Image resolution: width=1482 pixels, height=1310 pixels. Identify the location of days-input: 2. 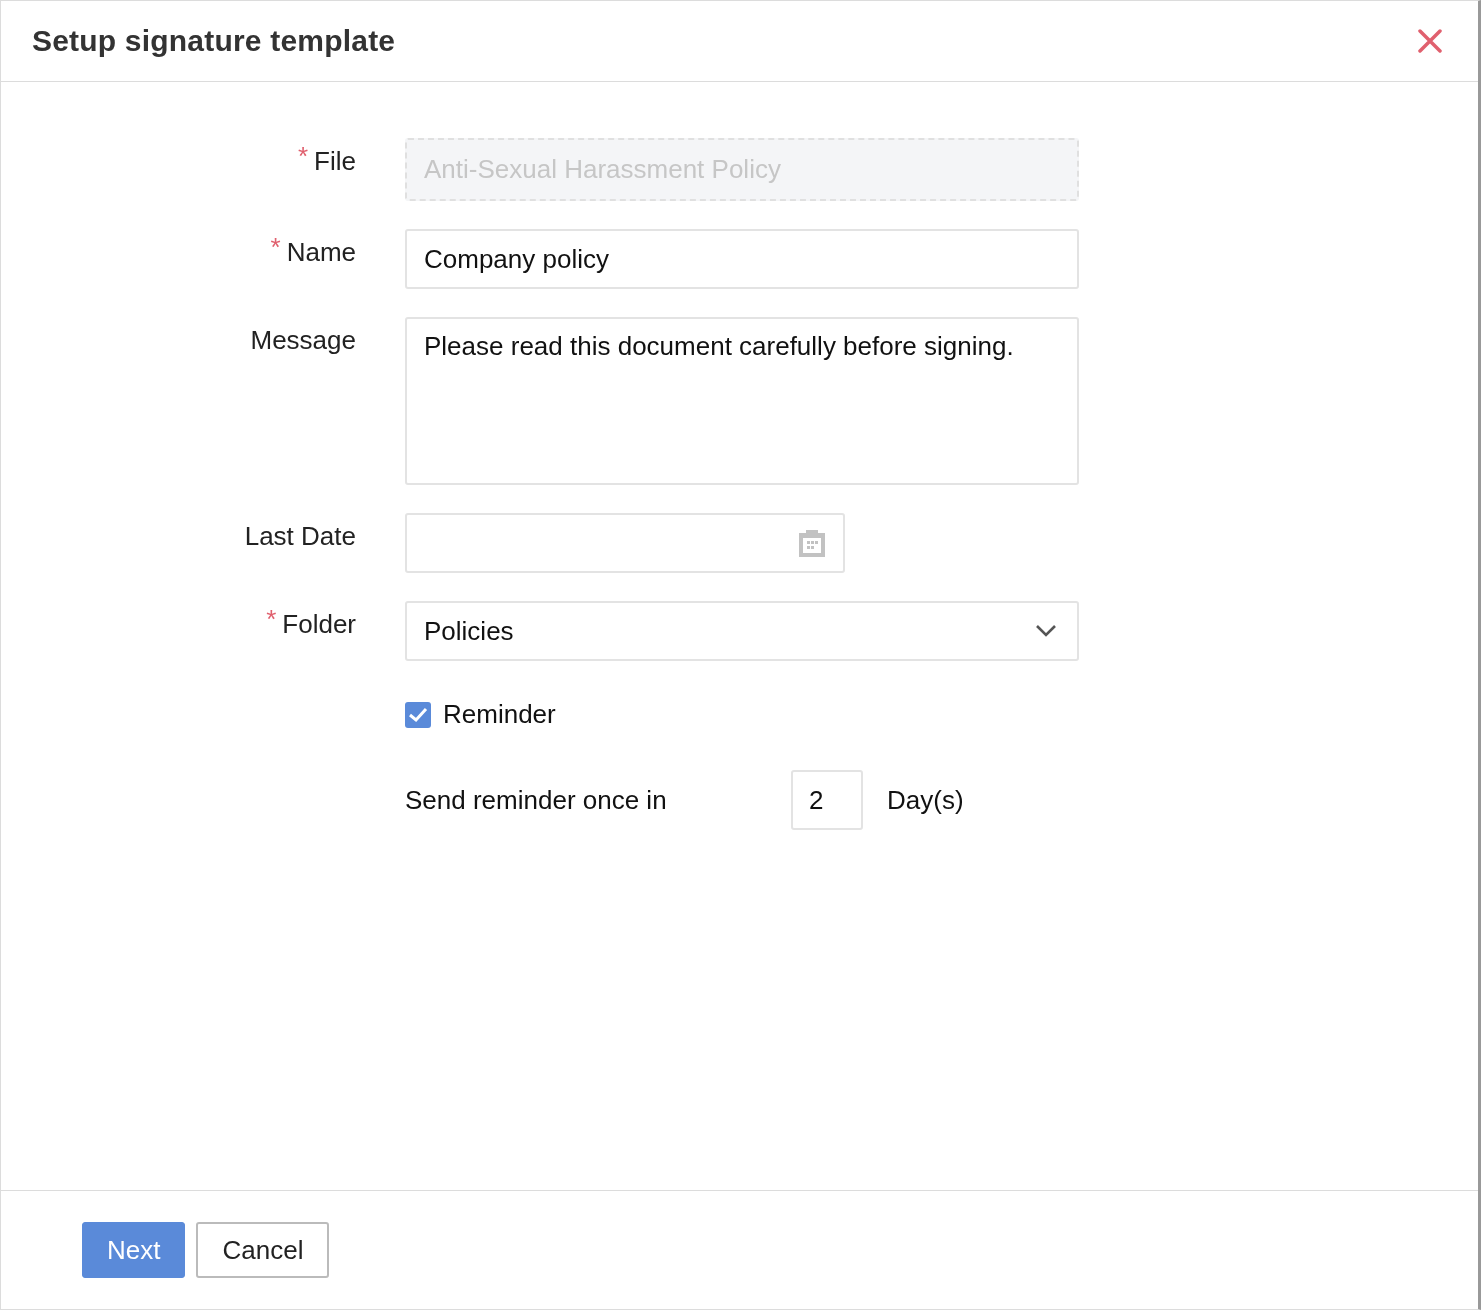
(827, 800).